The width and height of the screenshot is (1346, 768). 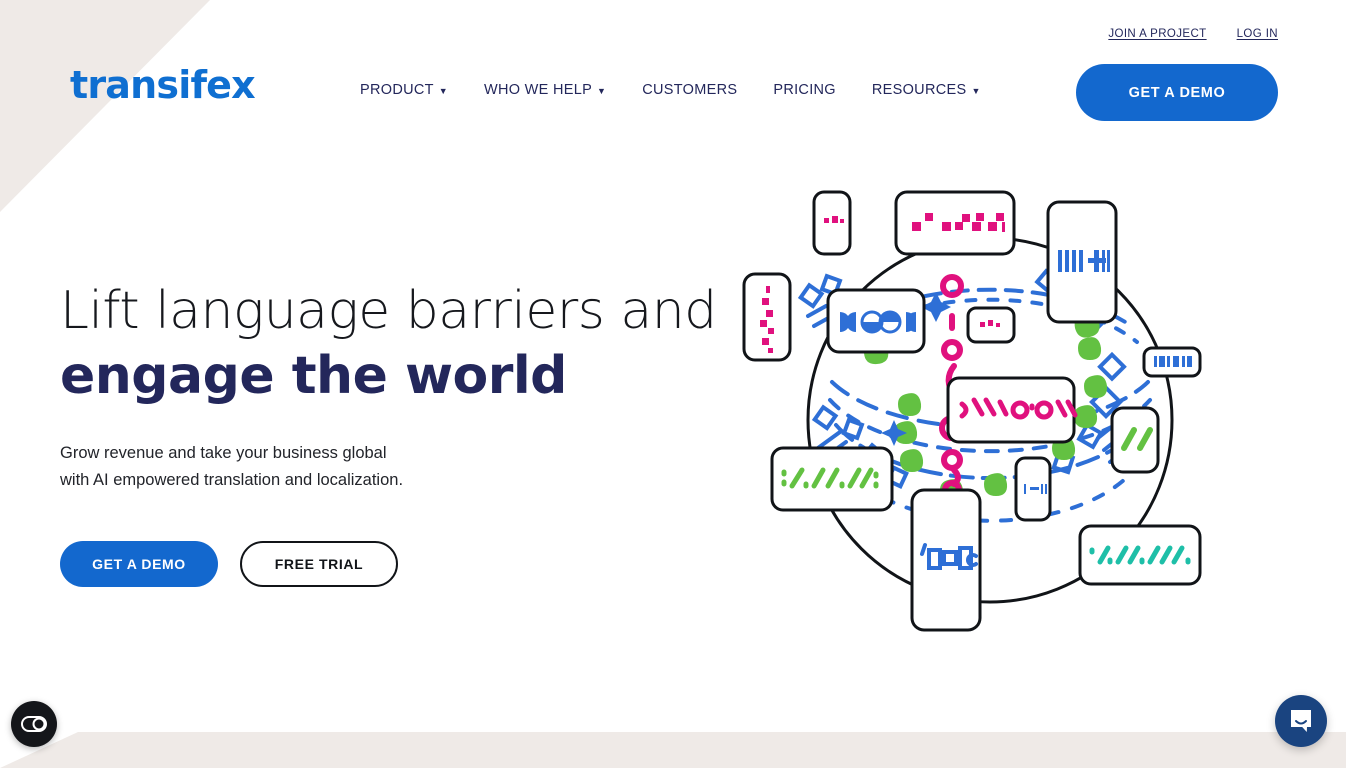 I want to click on nav-item-pricing: PRICING, so click(x=804, y=90).